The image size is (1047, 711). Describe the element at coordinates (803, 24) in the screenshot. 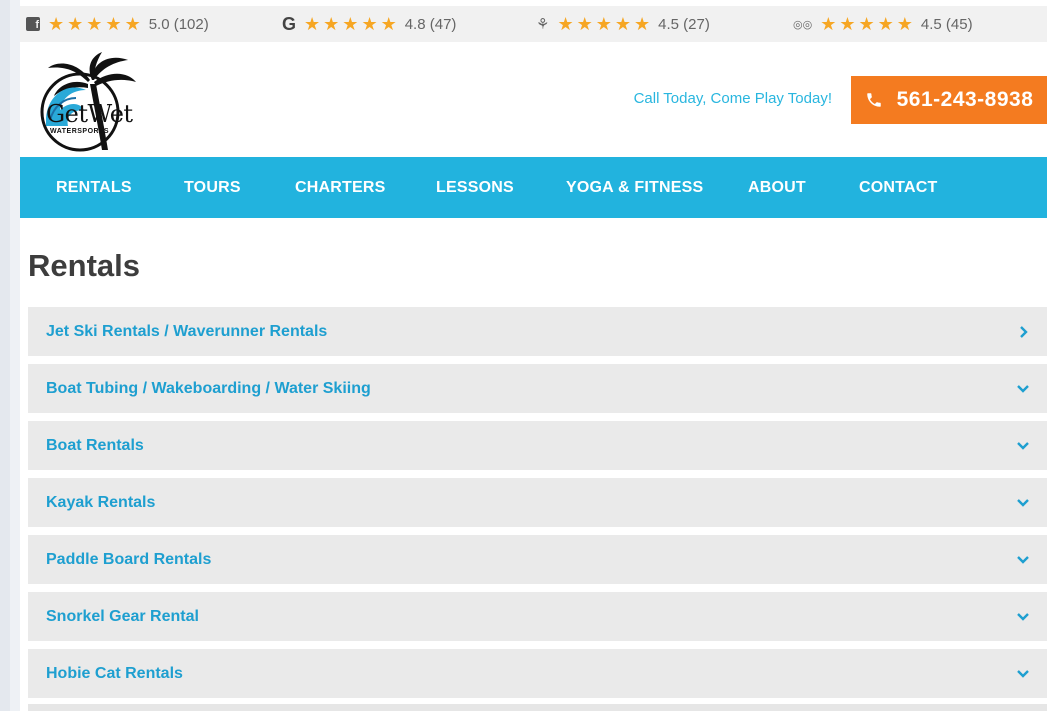

I see `tripadvisor-icon: ◎◎` at that location.